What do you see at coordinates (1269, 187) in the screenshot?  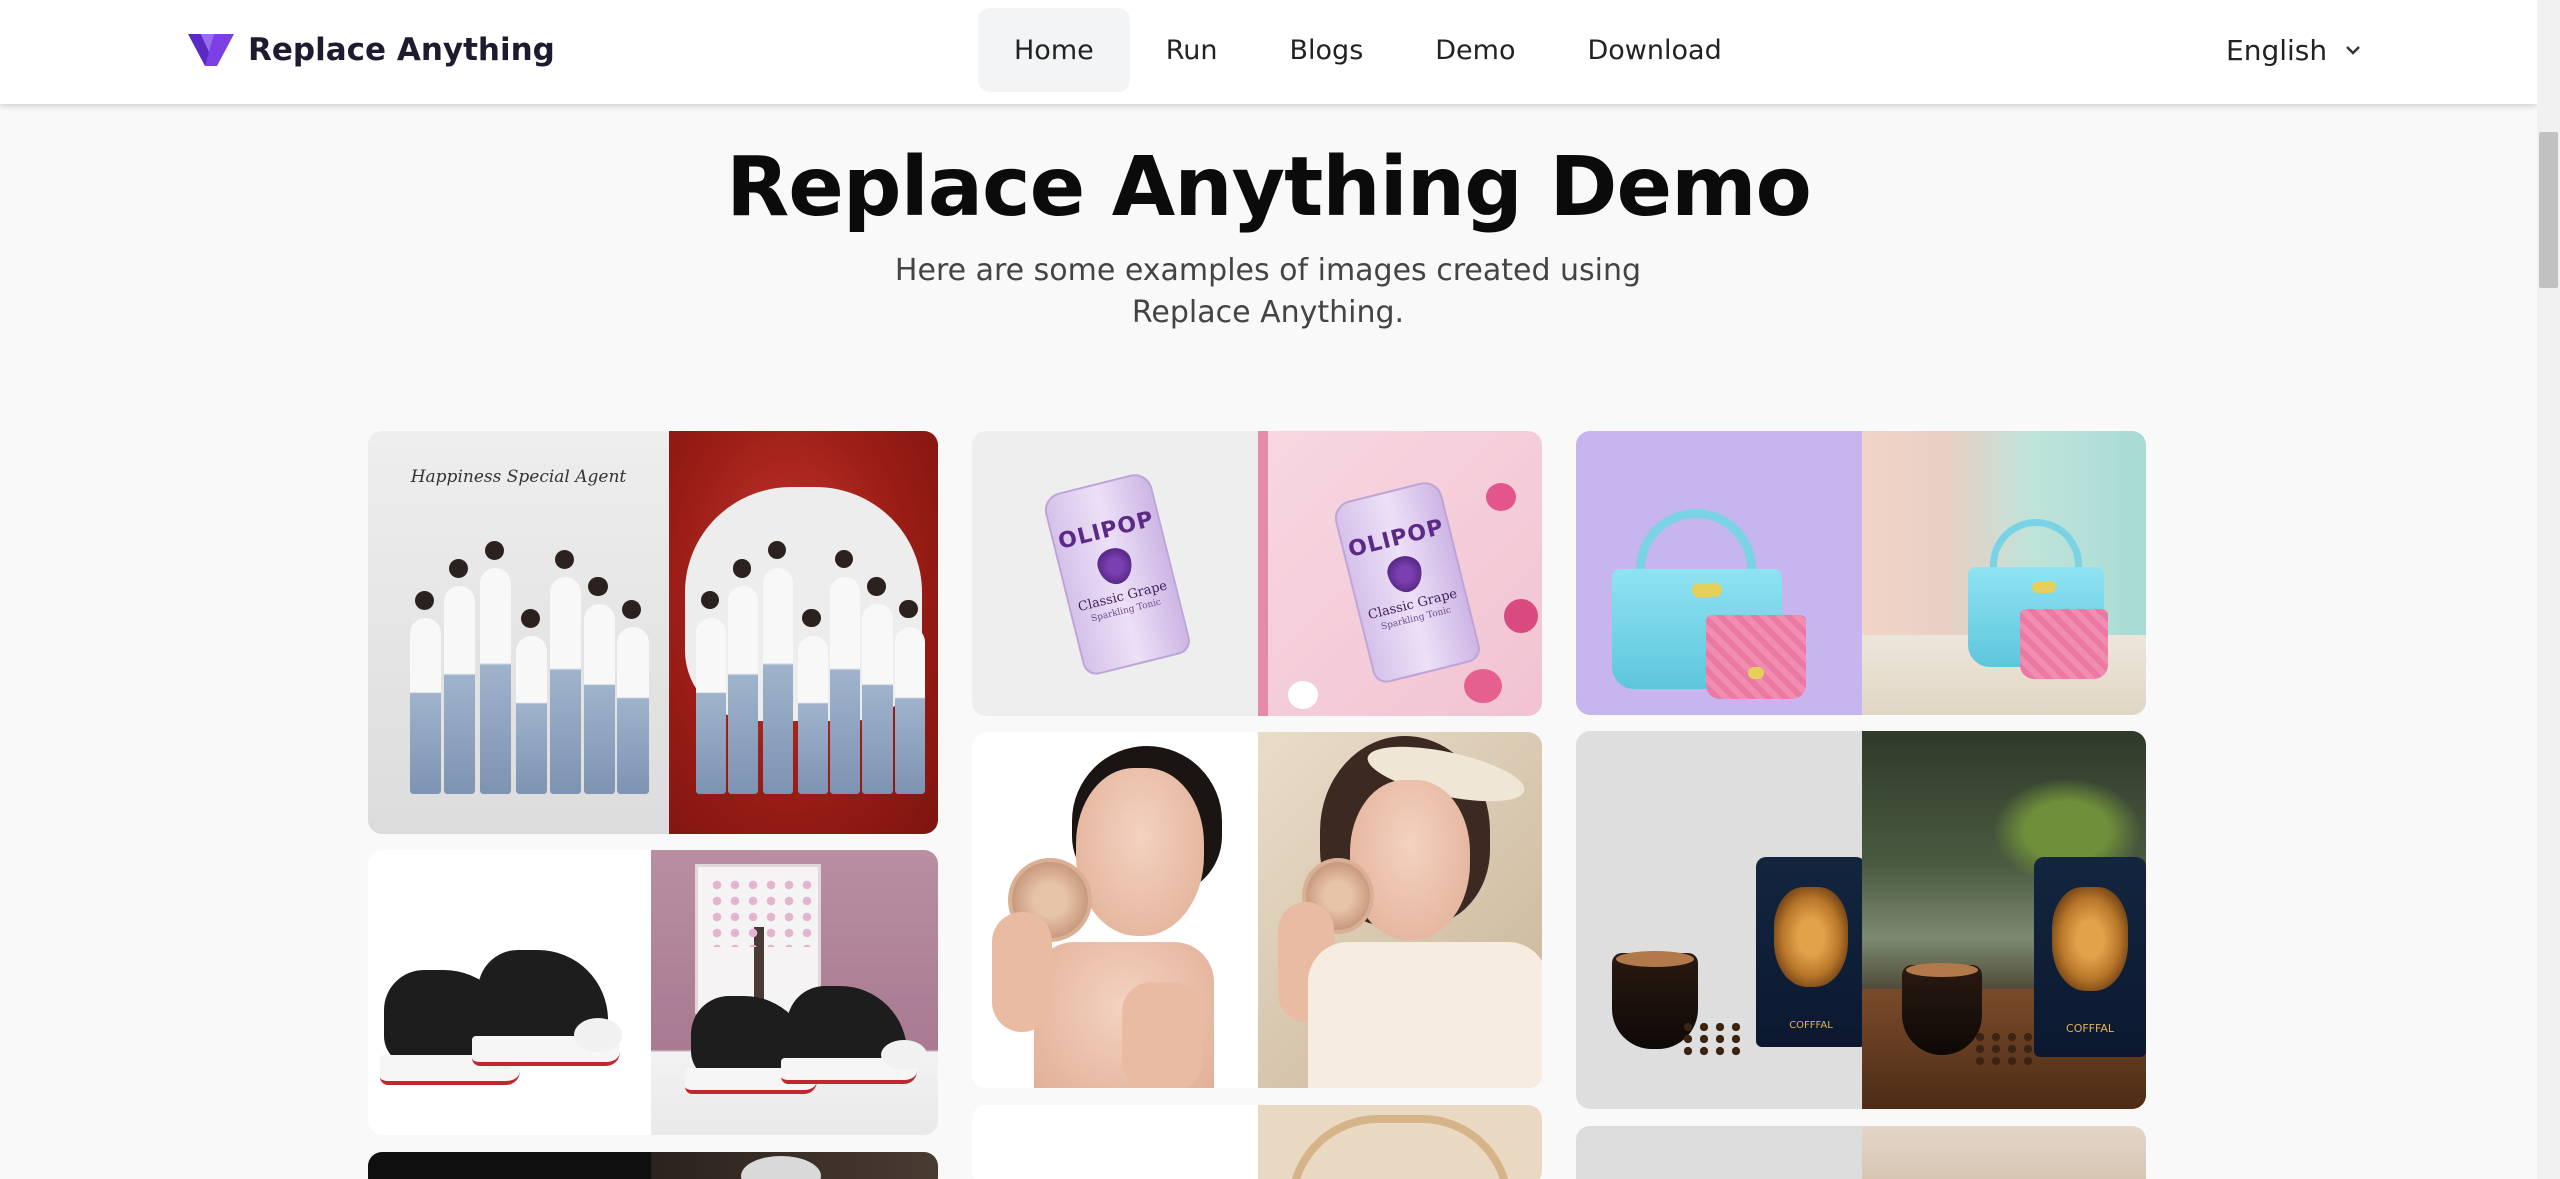 I see `page-title: Replace Anything Demo` at bounding box center [1269, 187].